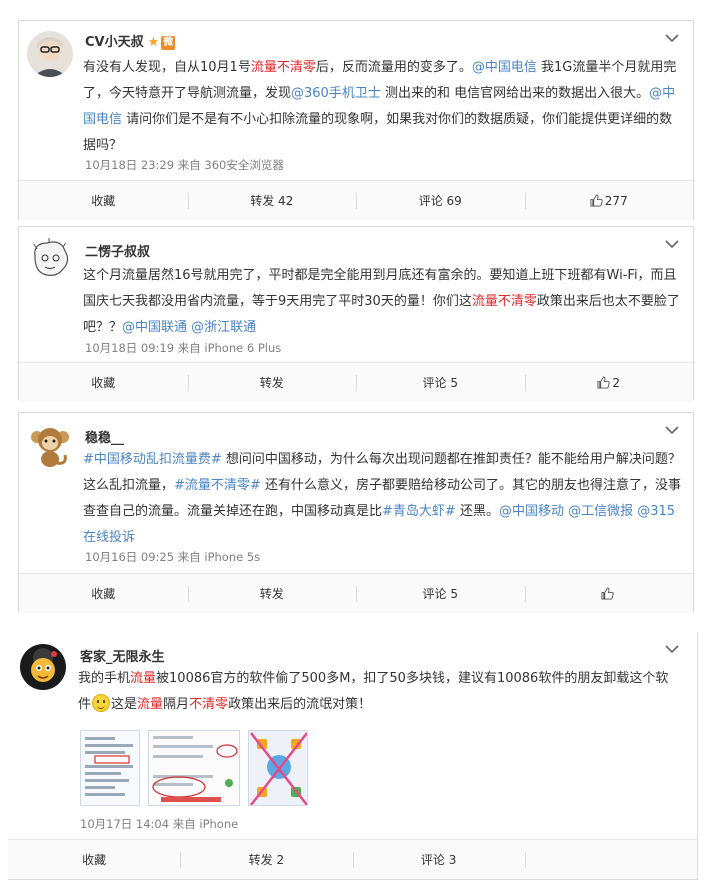  I want to click on smile-emoji-icon, so click(101, 703).